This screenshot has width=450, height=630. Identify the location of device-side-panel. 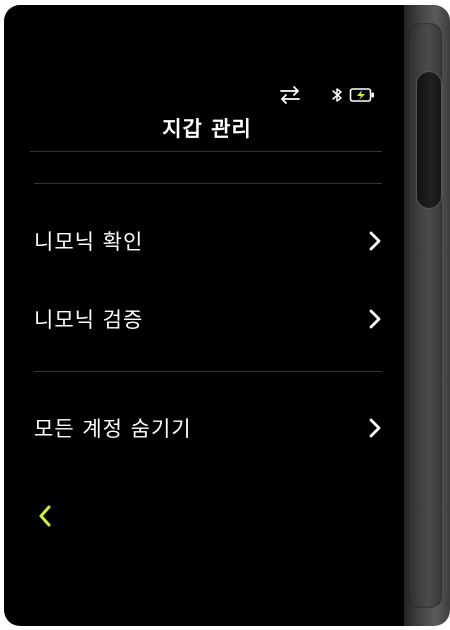
(425, 315).